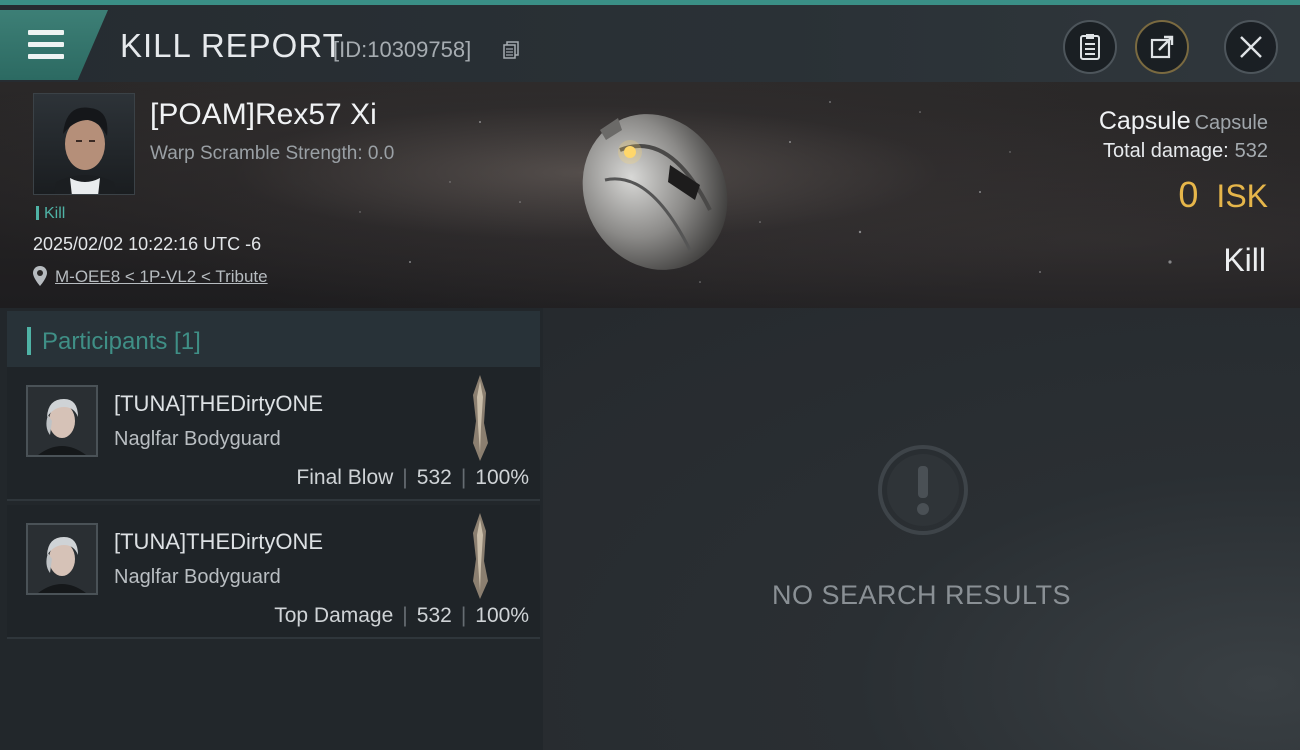 The height and width of the screenshot is (750, 1300). Describe the element at coordinates (402, 49) in the screenshot. I see `kill-id: [ID:10309758]` at that location.